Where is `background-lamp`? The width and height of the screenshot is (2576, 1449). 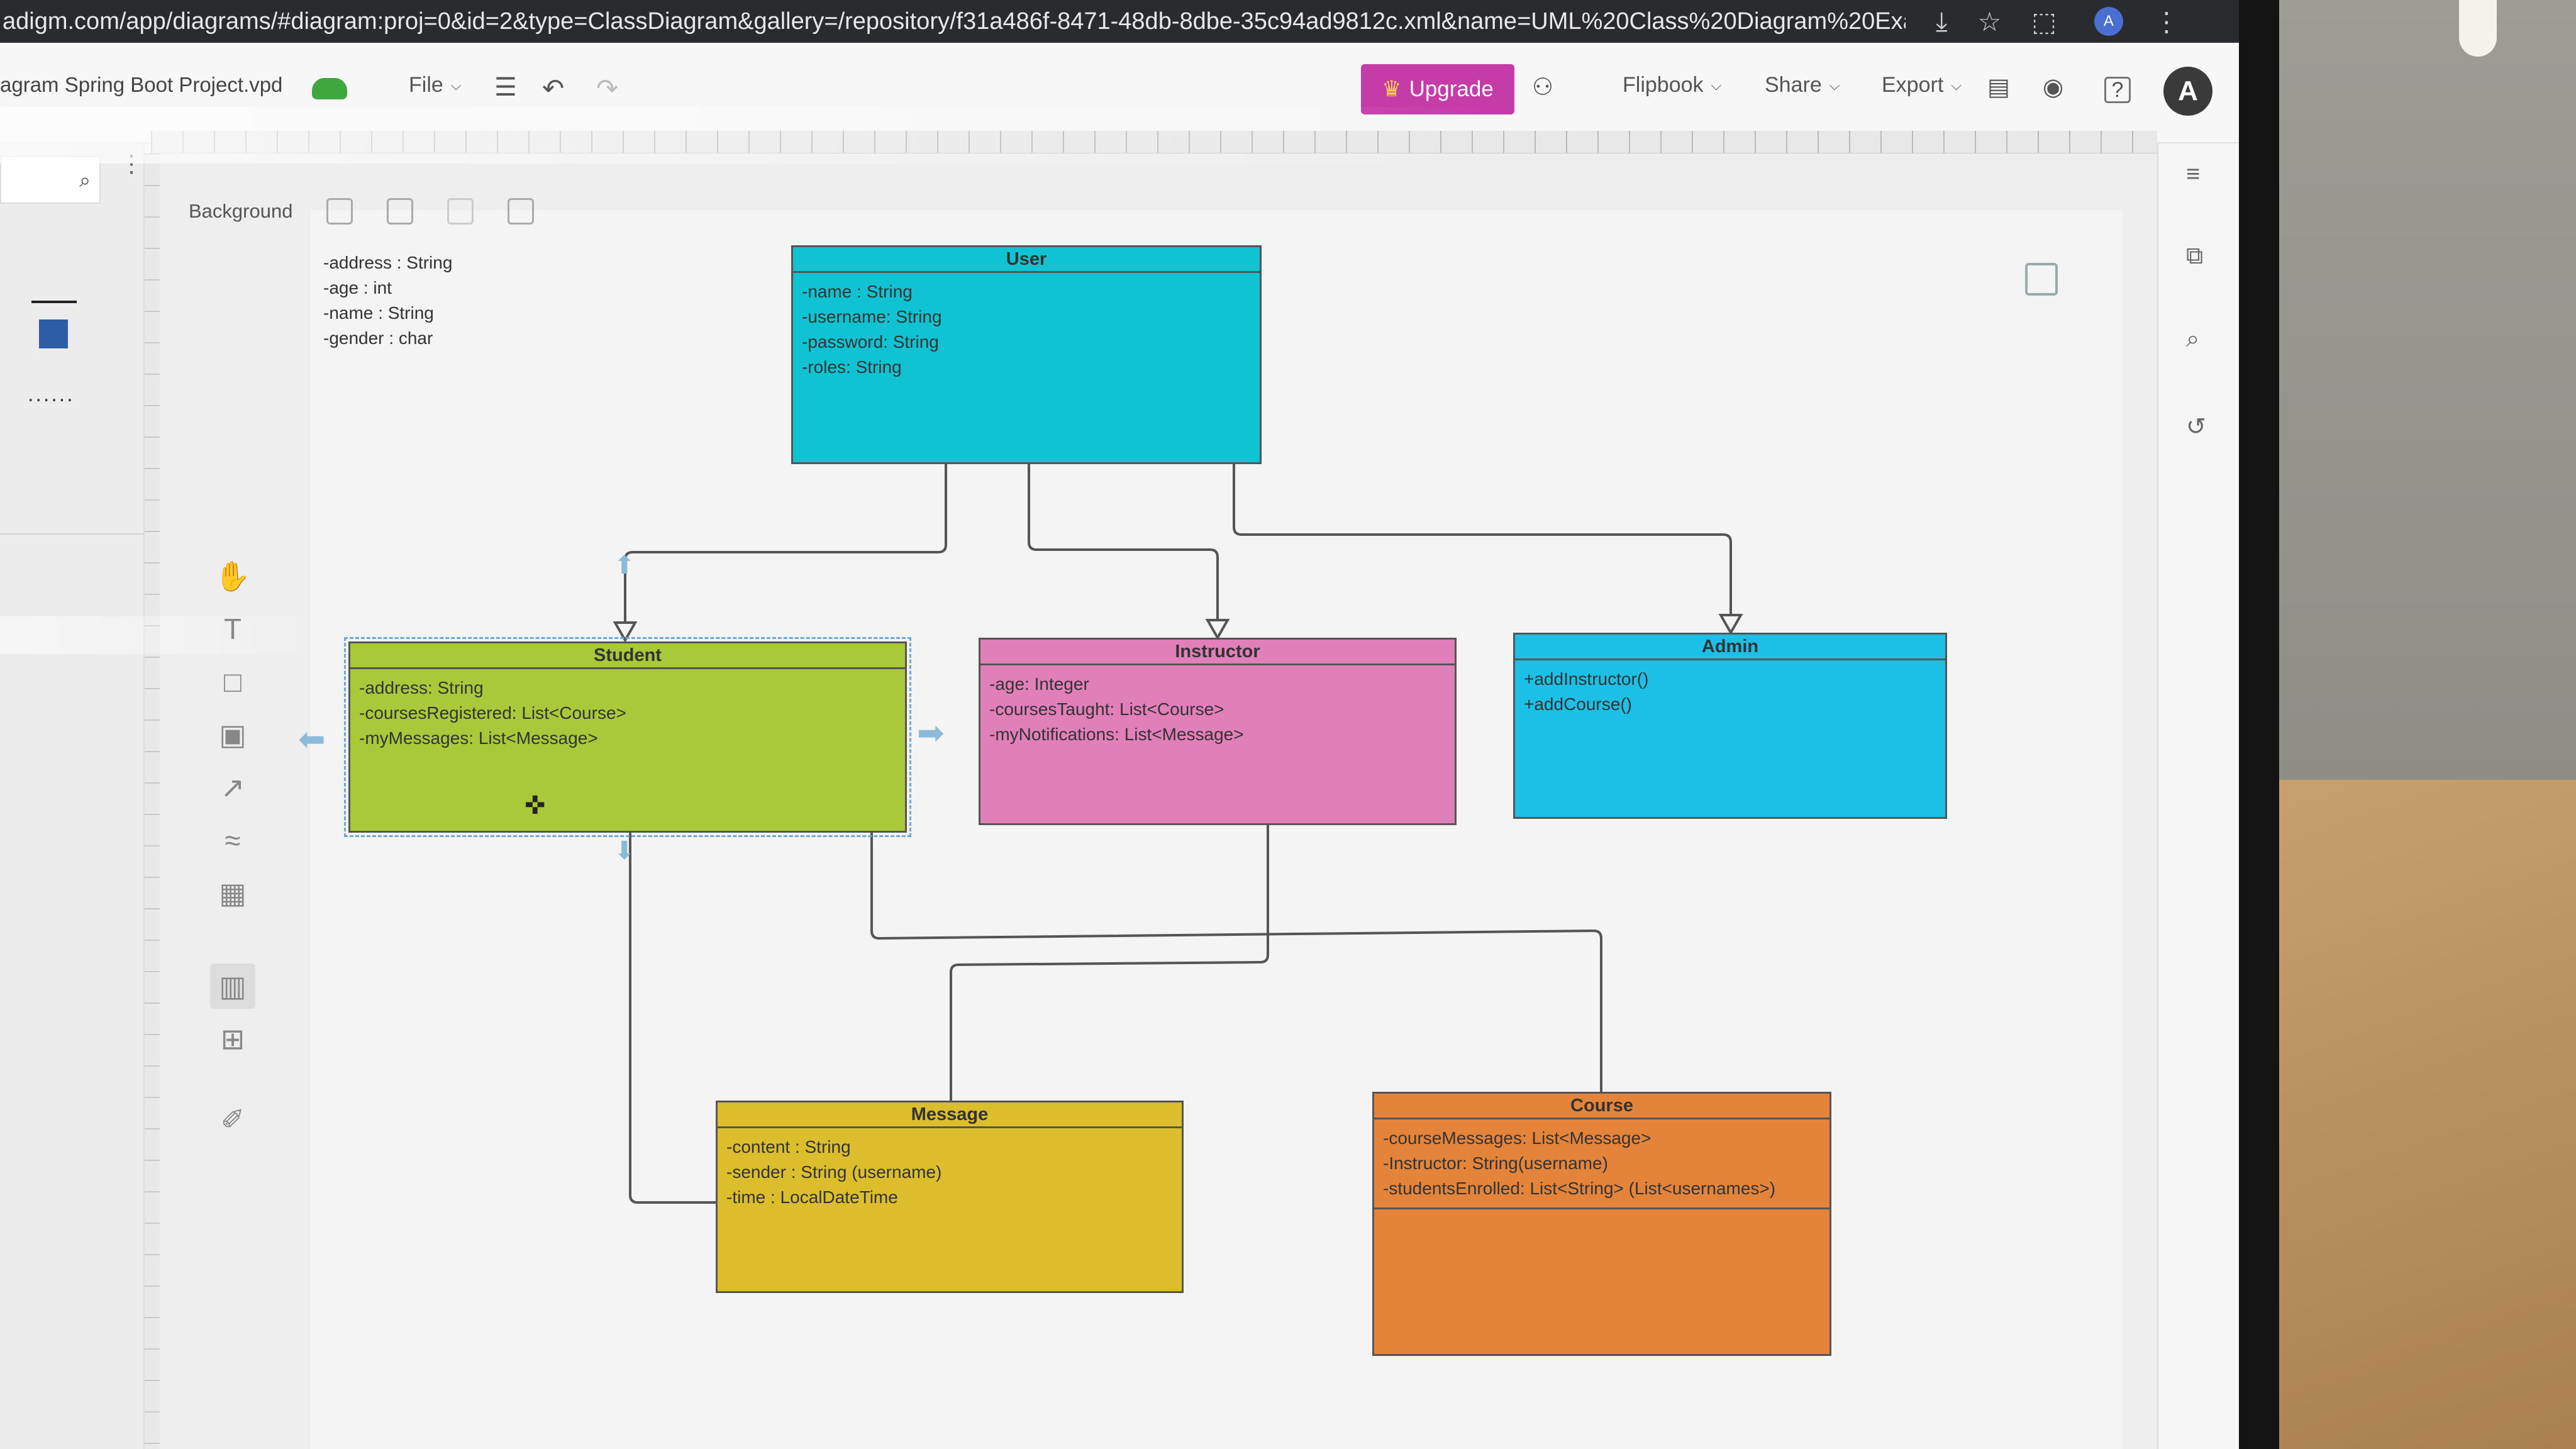
background-lamp is located at coordinates (2478, 28).